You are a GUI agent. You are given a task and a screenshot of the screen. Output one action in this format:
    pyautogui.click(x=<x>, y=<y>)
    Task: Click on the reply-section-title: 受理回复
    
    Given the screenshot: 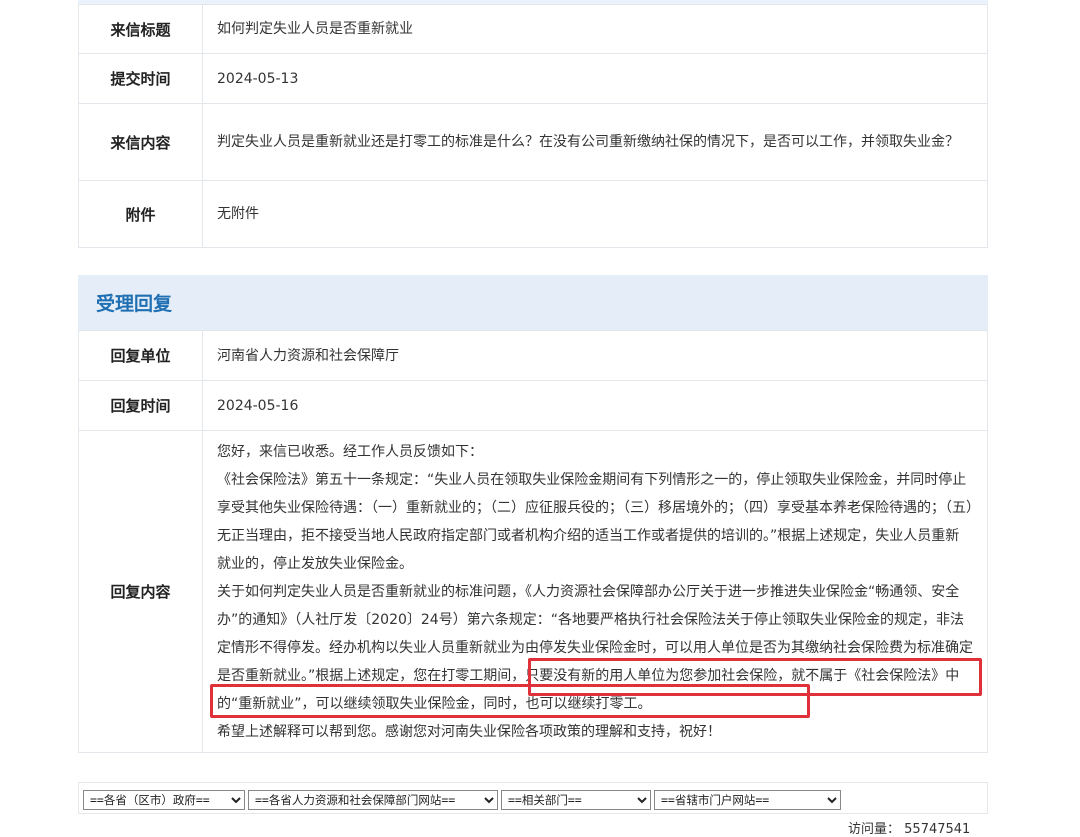 What is the action you would take?
    pyautogui.click(x=134, y=304)
    